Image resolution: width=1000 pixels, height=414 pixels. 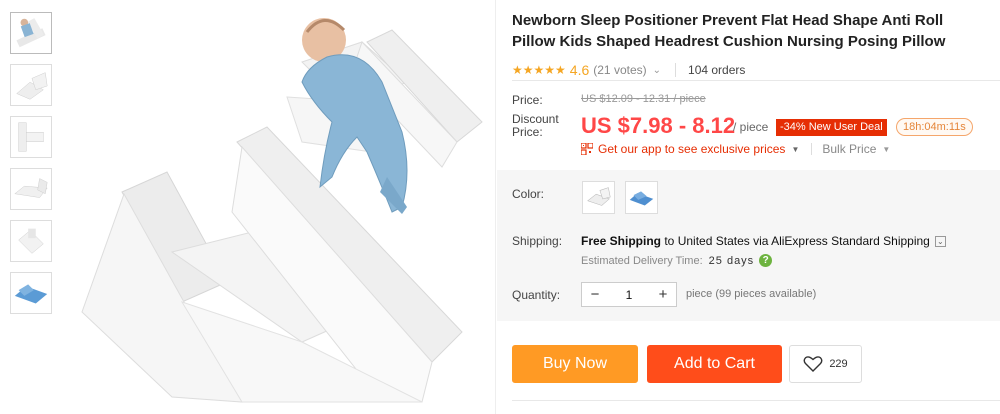 I want to click on wishlist-button: 229, so click(x=825, y=364).